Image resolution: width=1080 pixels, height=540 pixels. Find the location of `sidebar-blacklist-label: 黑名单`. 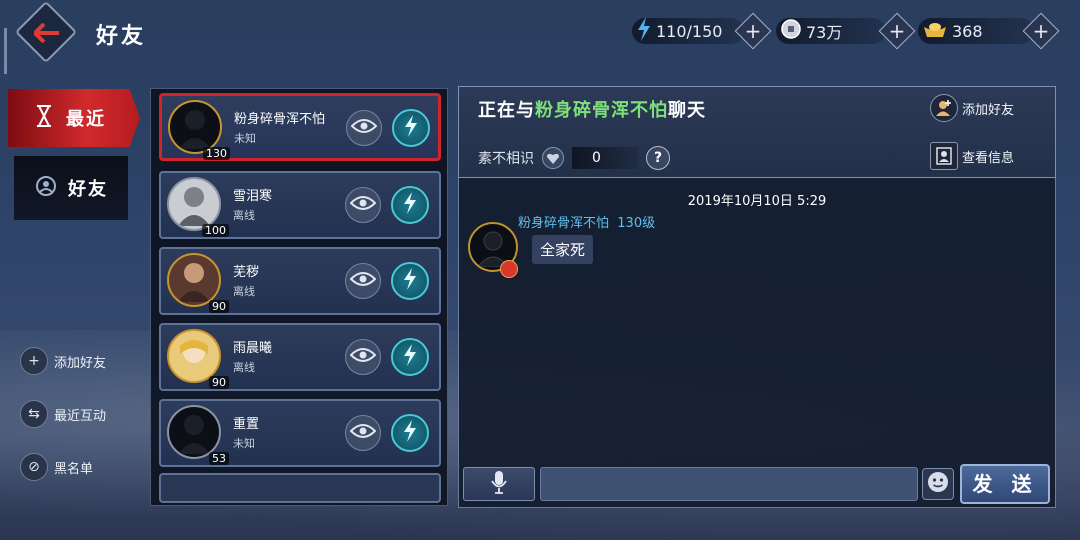

sidebar-blacklist-label: 黑名单 is located at coordinates (74, 469).